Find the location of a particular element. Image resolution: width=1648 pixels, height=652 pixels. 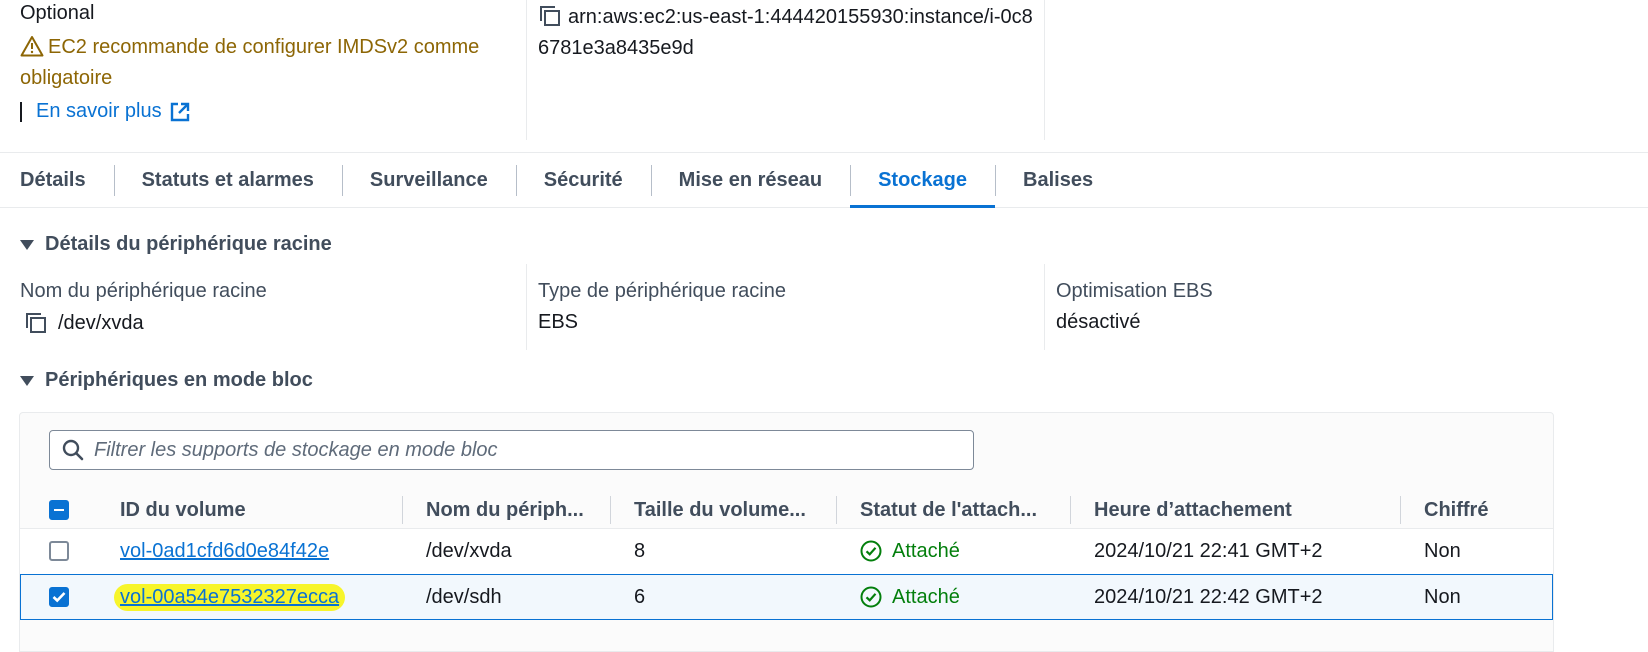

volume-size: 8 is located at coordinates (640, 550).